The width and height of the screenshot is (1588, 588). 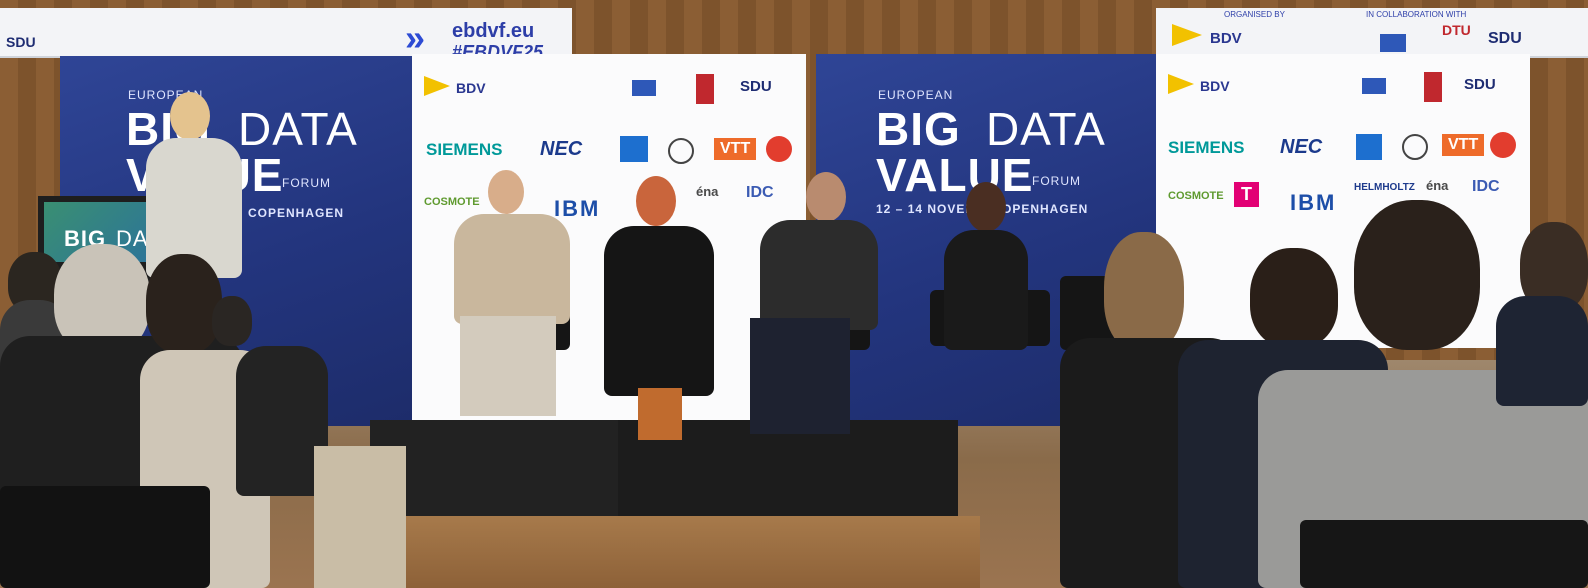 I want to click on wall-ibm: IBM, so click(x=577, y=208).